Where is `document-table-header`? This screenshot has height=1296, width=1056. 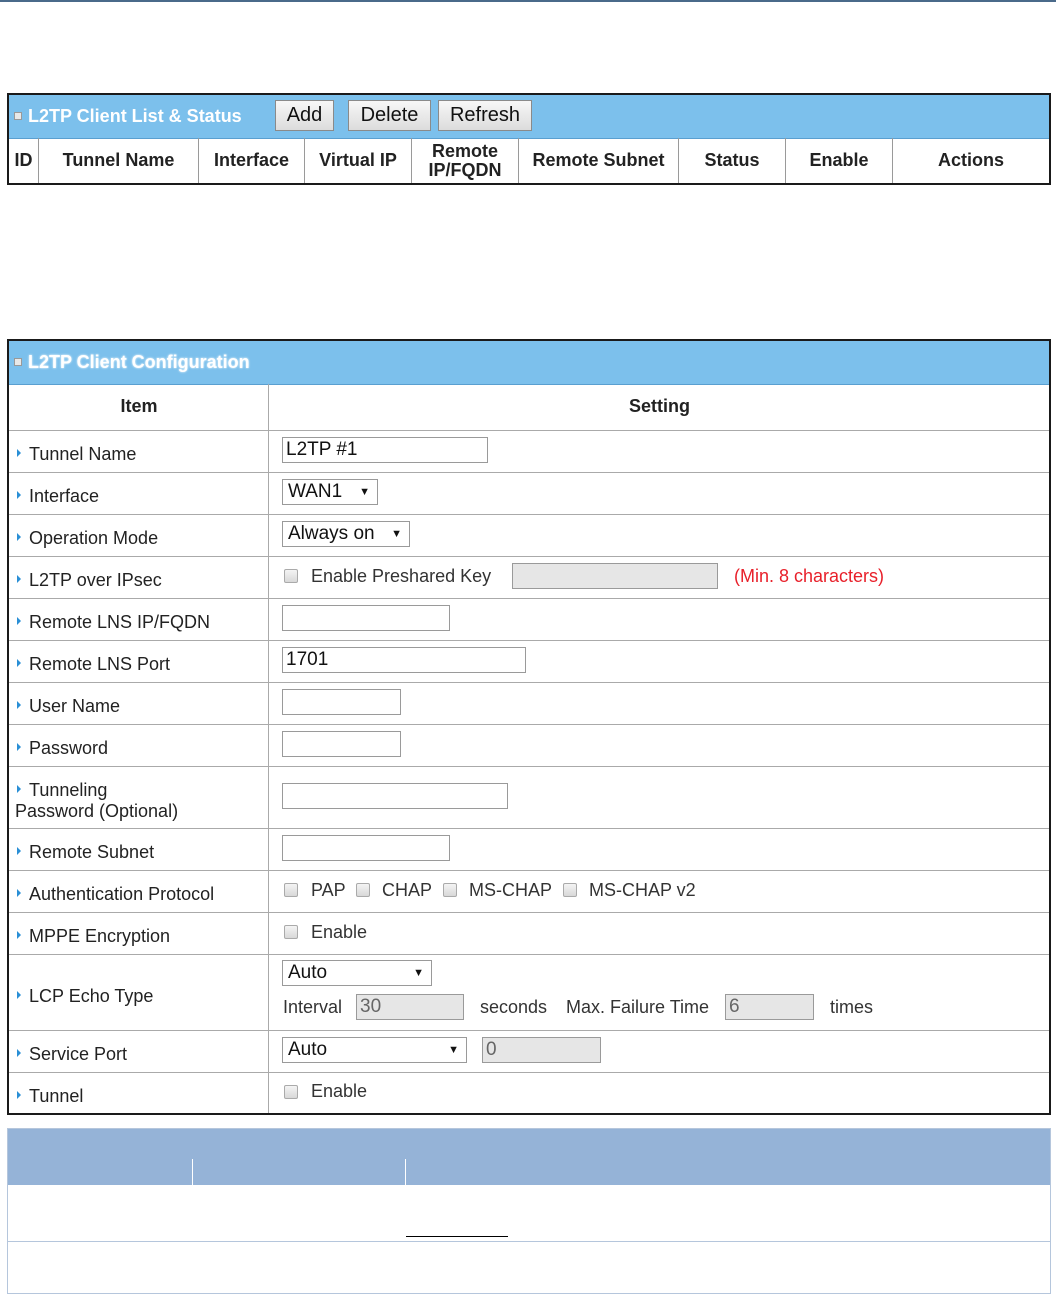
document-table-header is located at coordinates (529, 1157).